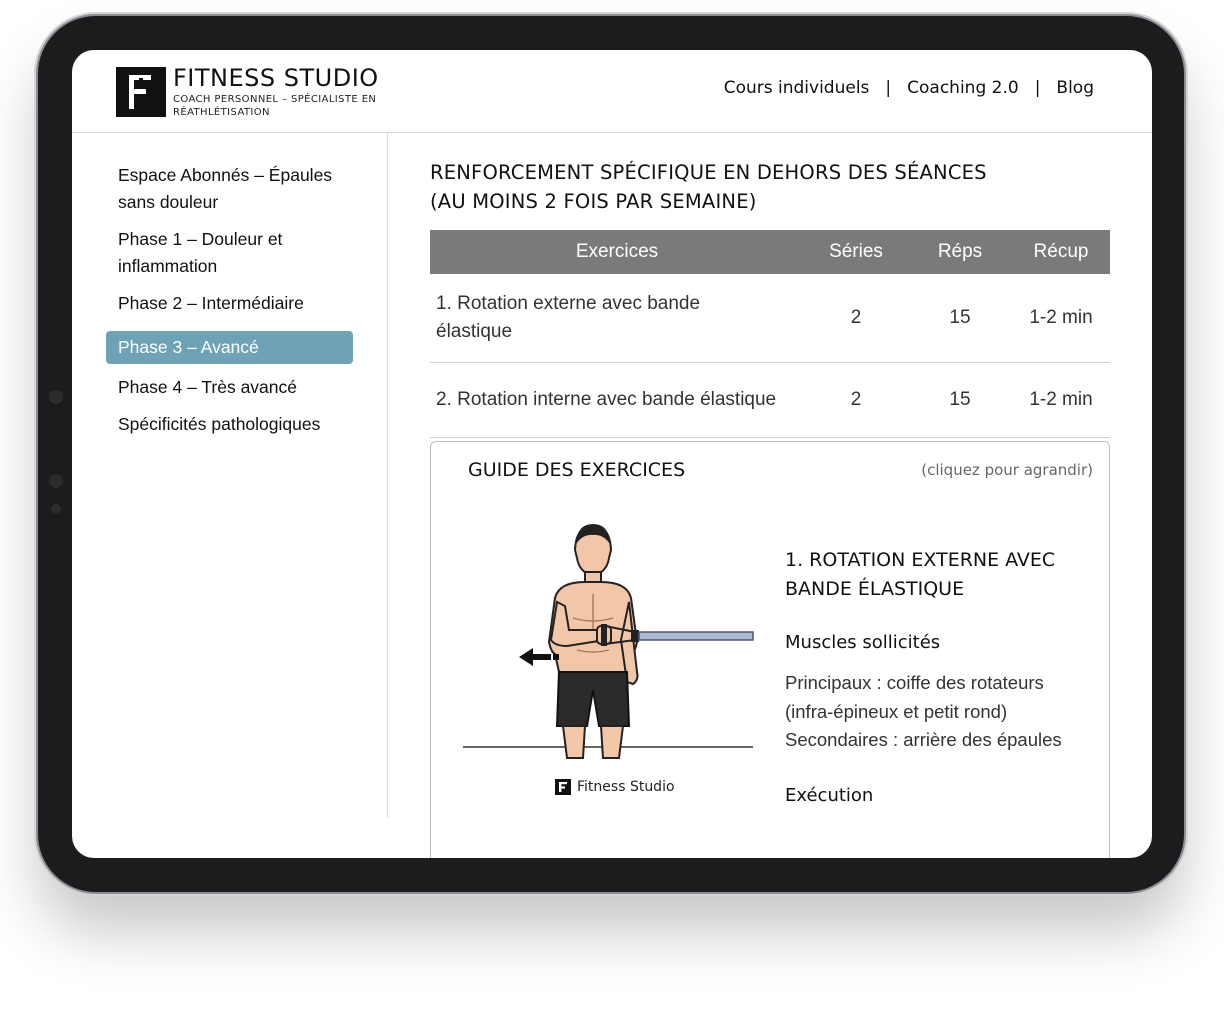 The image size is (1224, 1016). I want to click on col-recup: Récup, so click(1061, 252).